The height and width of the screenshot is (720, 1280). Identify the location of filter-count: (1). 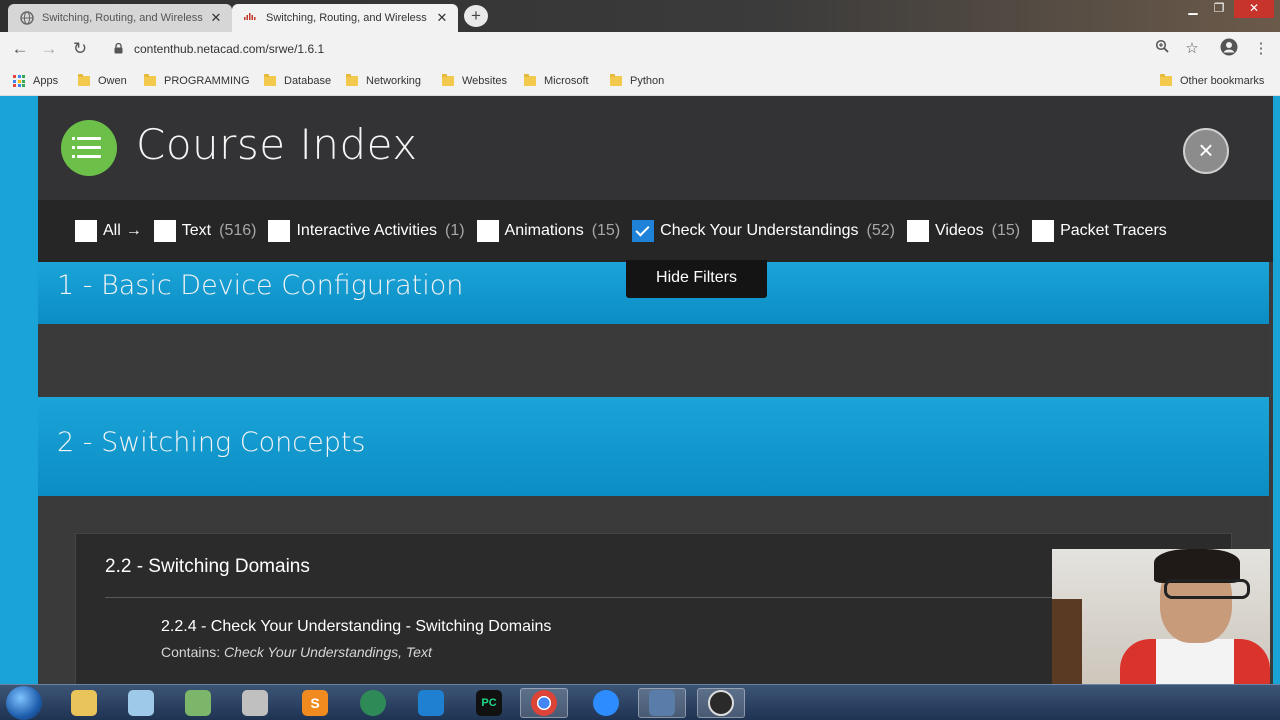
(454, 230).